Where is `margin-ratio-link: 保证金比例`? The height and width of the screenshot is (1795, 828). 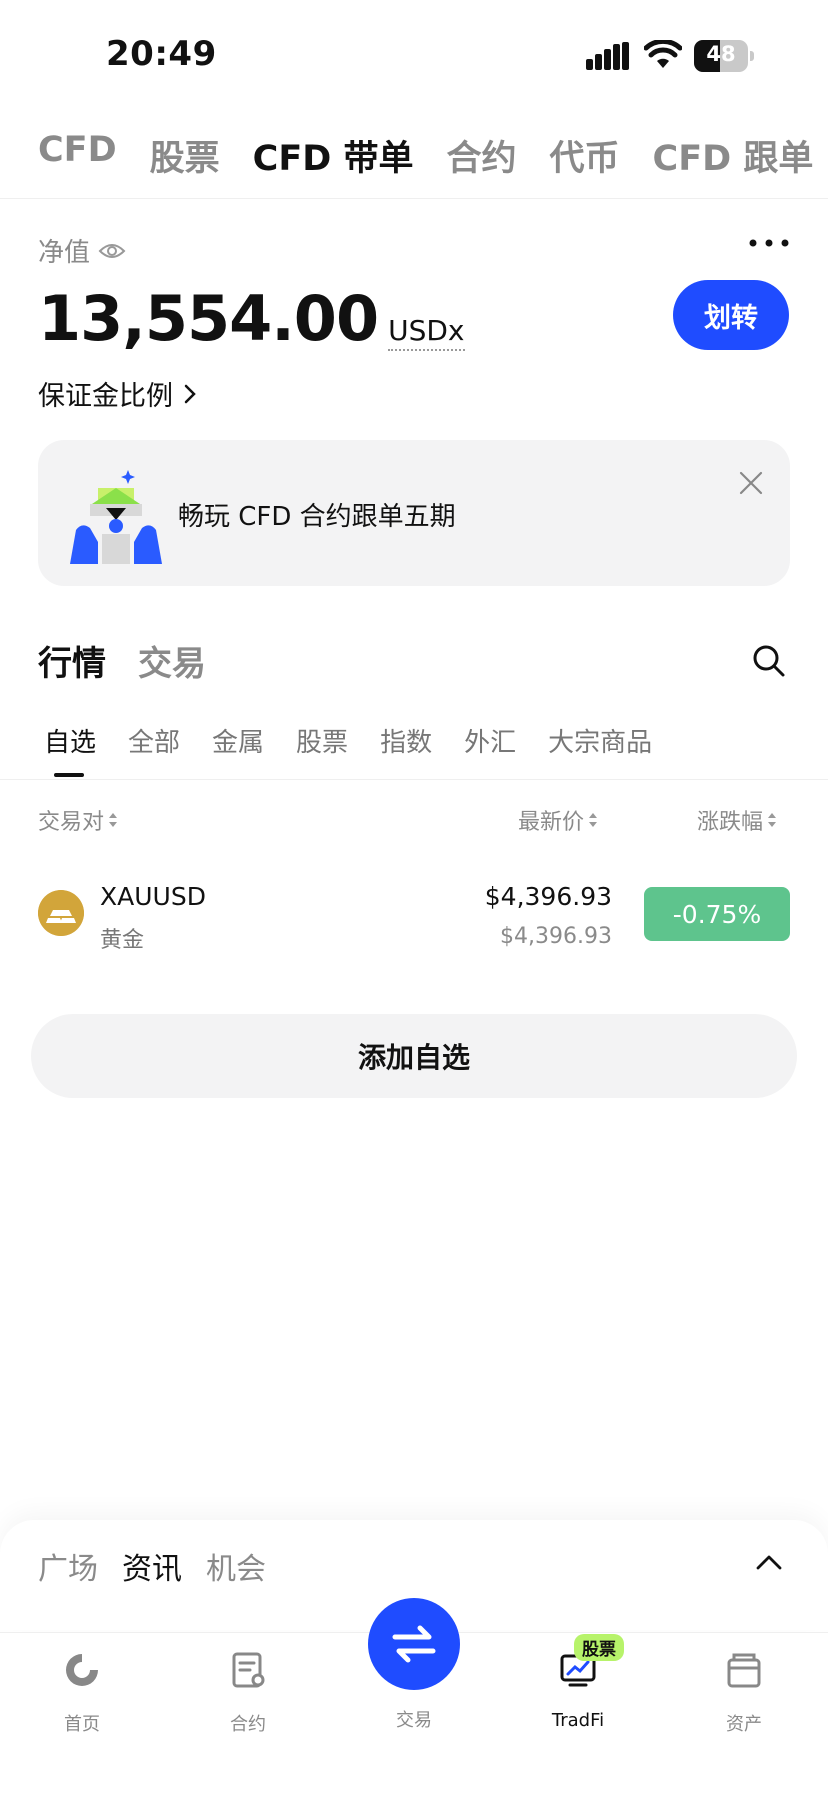
margin-ratio-link: 保证金比例 is located at coordinates (117, 393).